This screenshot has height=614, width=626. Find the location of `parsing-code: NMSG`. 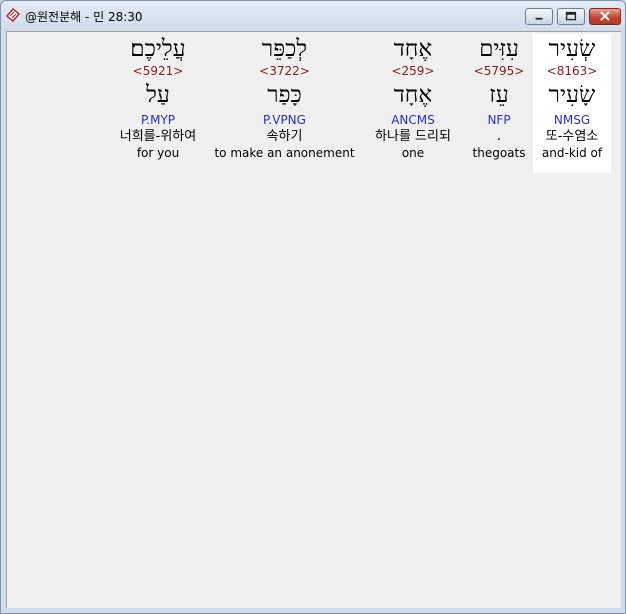

parsing-code: NMSG is located at coordinates (572, 120).